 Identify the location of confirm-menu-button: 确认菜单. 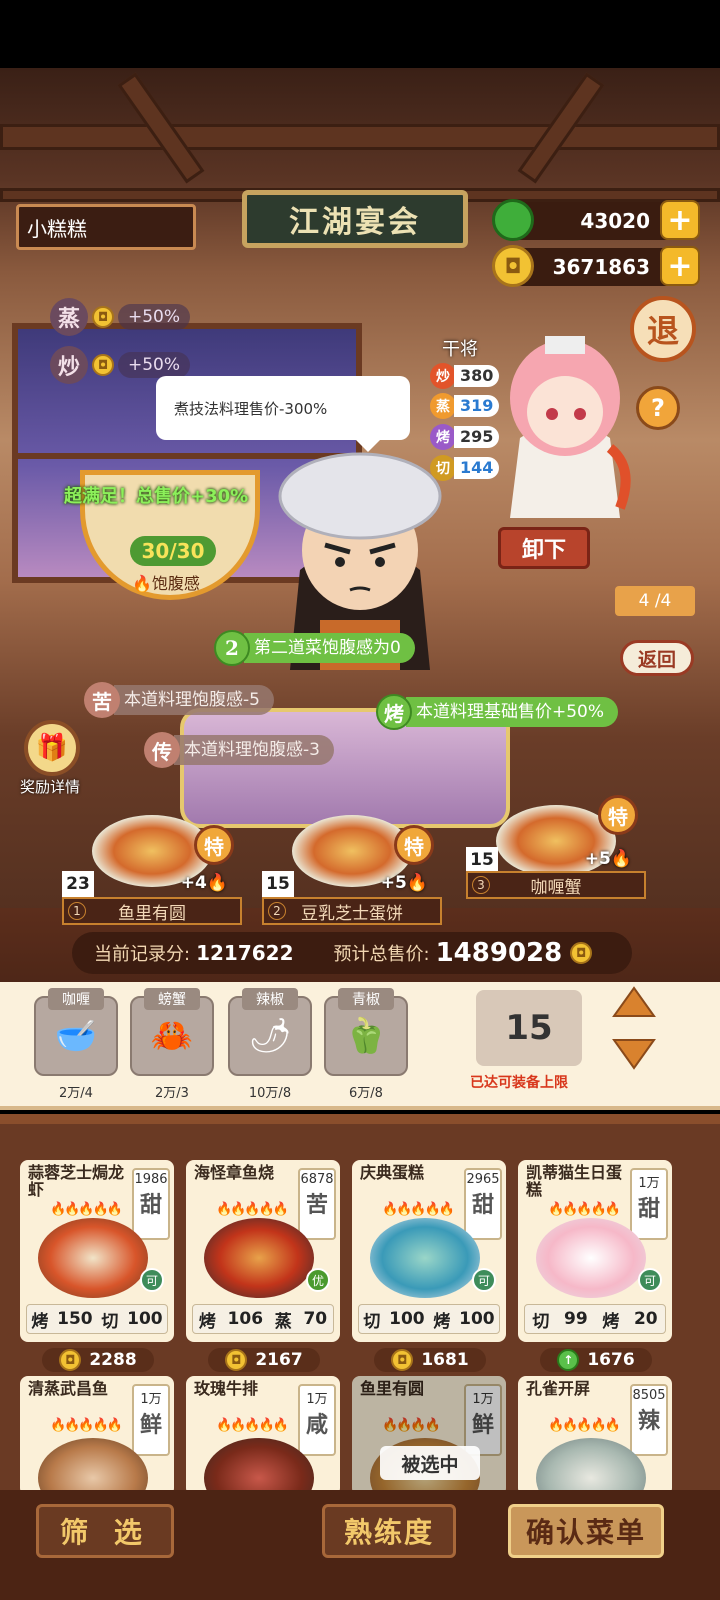
(586, 1531).